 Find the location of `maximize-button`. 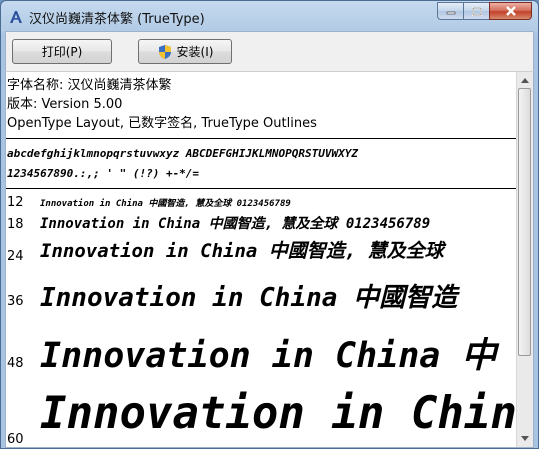

maximize-button is located at coordinates (476, 11).